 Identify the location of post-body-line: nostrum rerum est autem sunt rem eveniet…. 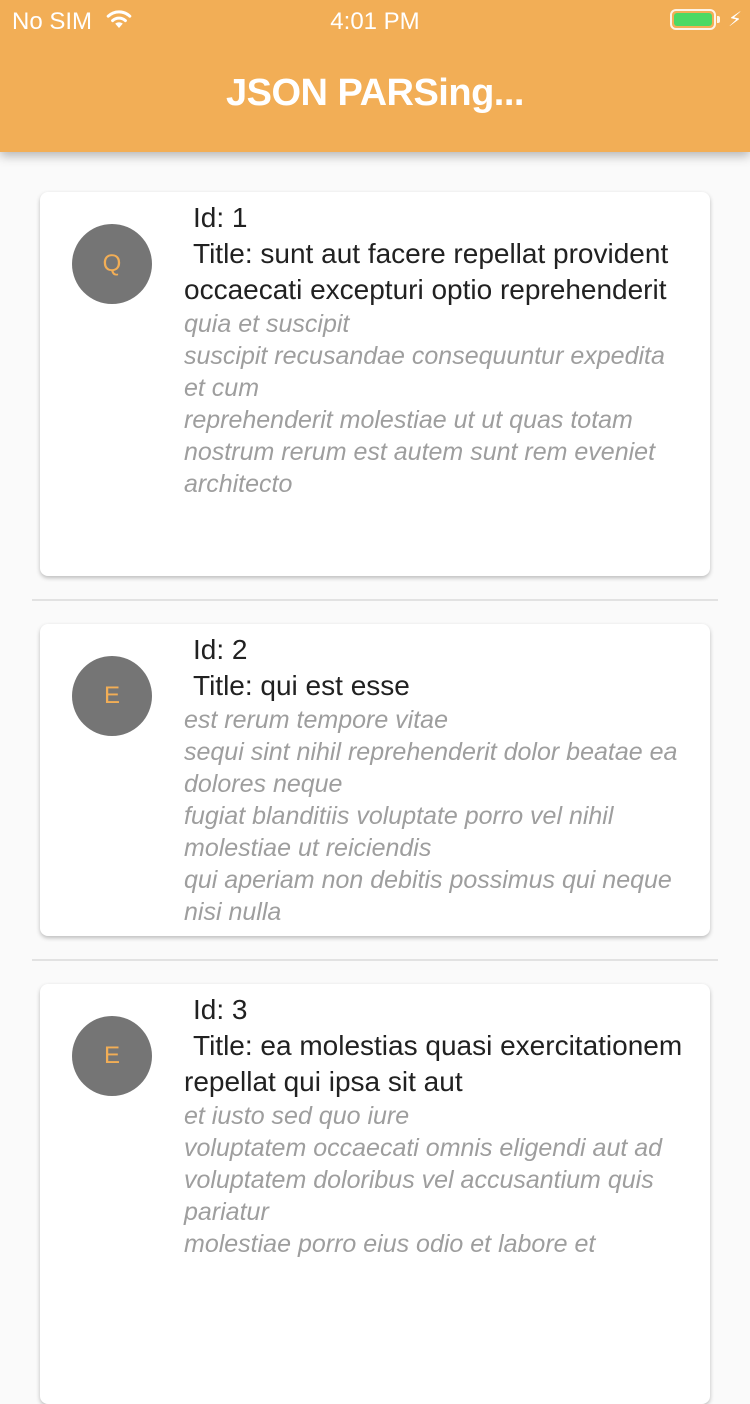
(420, 468).